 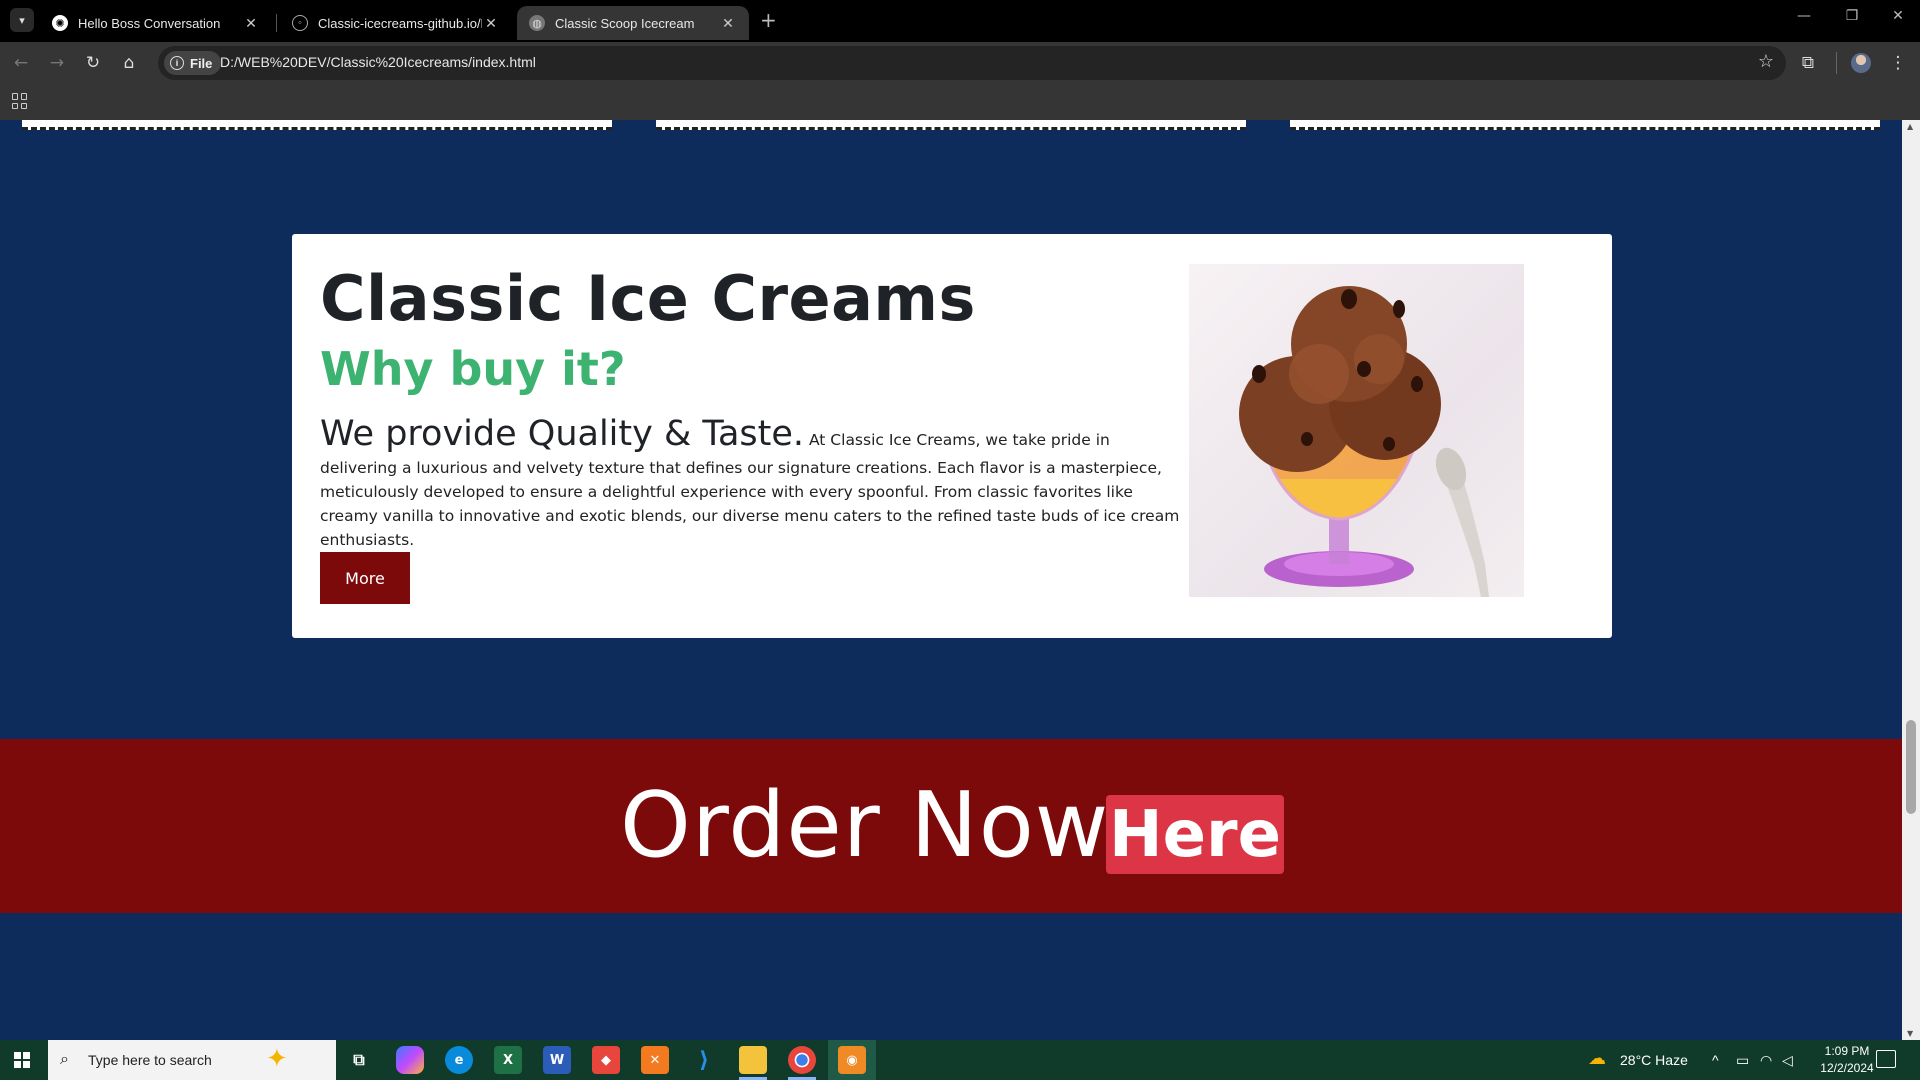 I want to click on close-window-button: ✕, so click(x=1898, y=16).